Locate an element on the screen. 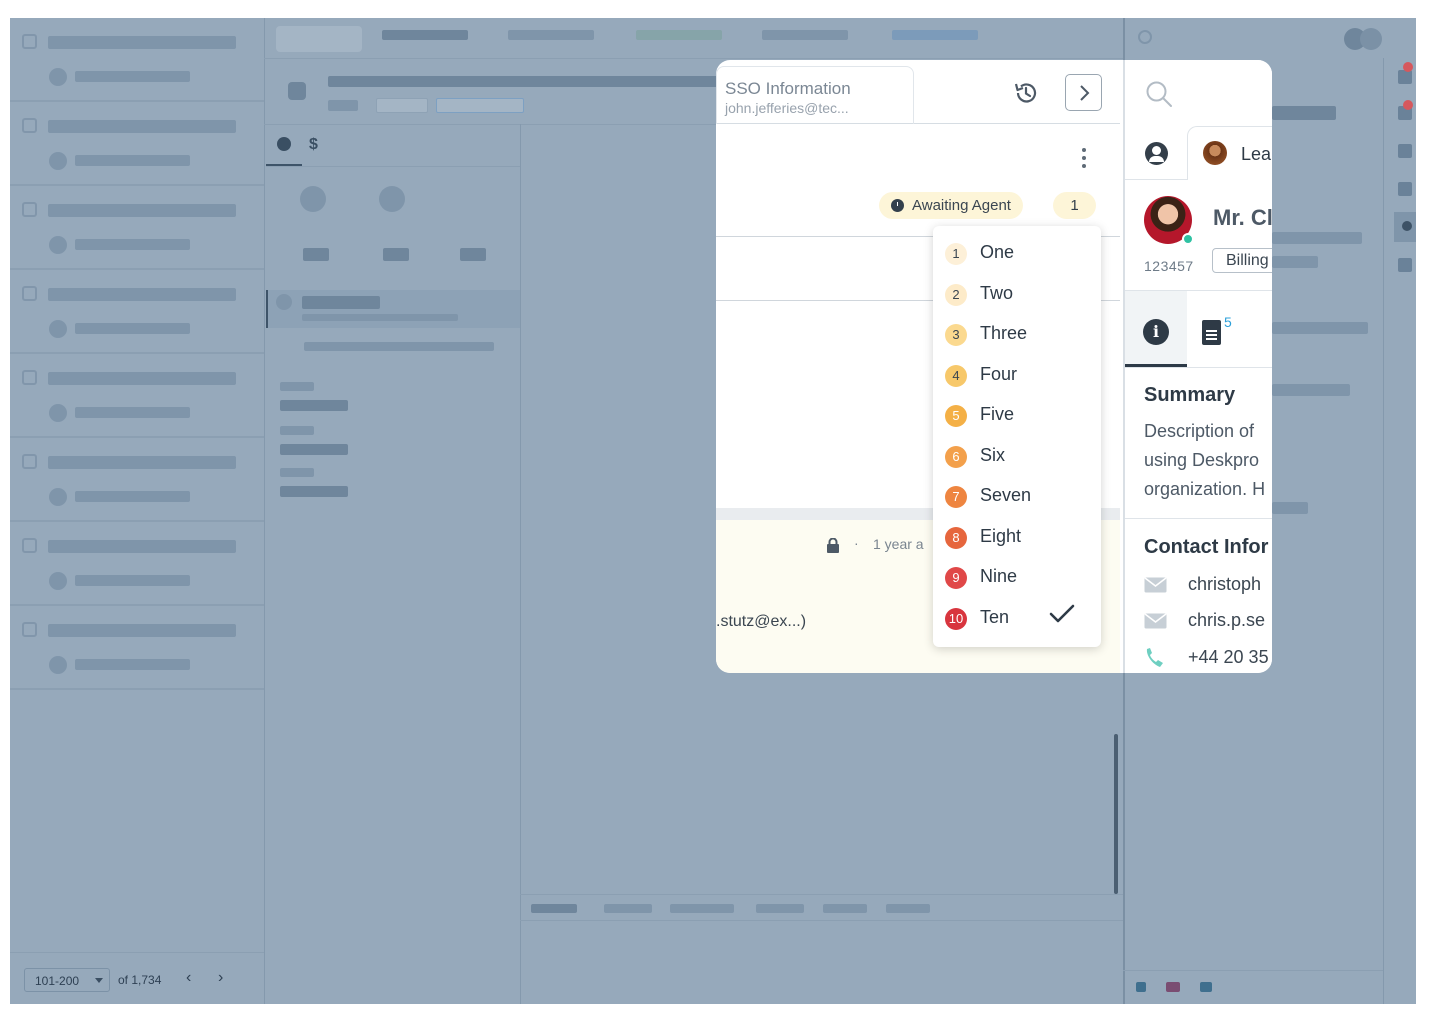  contact-row: chris.p.se is located at coordinates (1208, 621).